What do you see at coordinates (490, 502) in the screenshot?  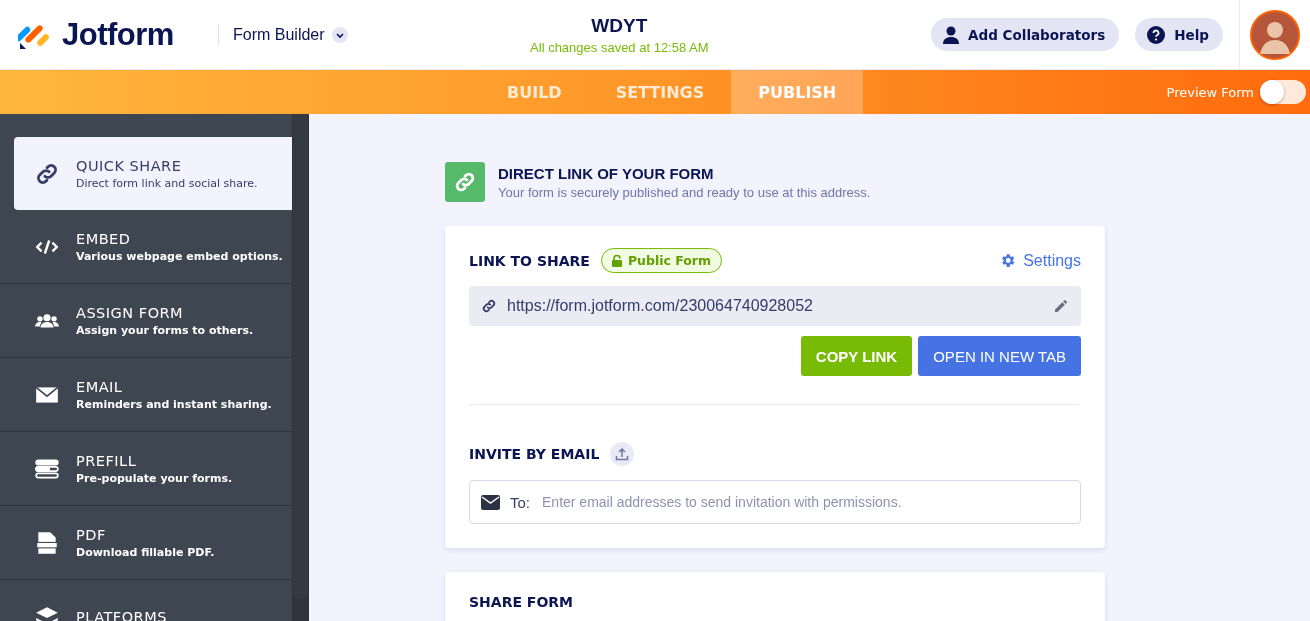 I see `envelope-icon` at bounding box center [490, 502].